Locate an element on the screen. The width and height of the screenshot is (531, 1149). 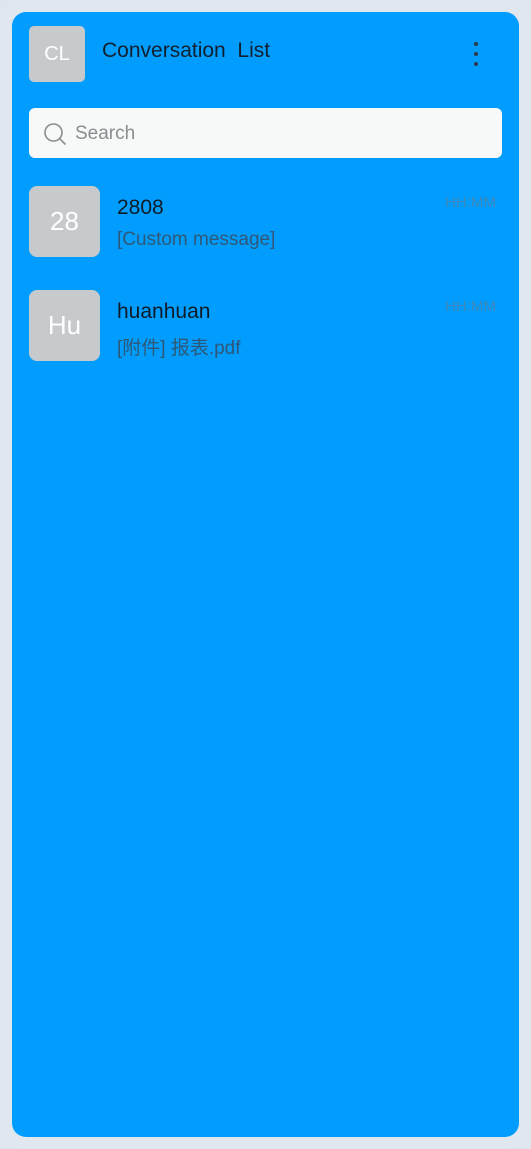
conversation-name: huanhuan is located at coordinates (164, 311).